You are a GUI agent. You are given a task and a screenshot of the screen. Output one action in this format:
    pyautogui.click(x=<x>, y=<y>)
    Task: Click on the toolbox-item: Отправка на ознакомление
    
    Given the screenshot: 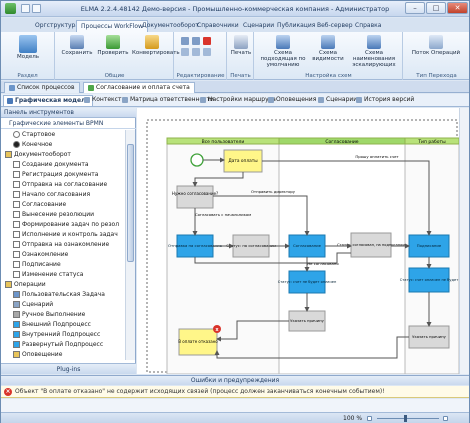 What is the action you would take?
    pyautogui.click(x=61, y=244)
    